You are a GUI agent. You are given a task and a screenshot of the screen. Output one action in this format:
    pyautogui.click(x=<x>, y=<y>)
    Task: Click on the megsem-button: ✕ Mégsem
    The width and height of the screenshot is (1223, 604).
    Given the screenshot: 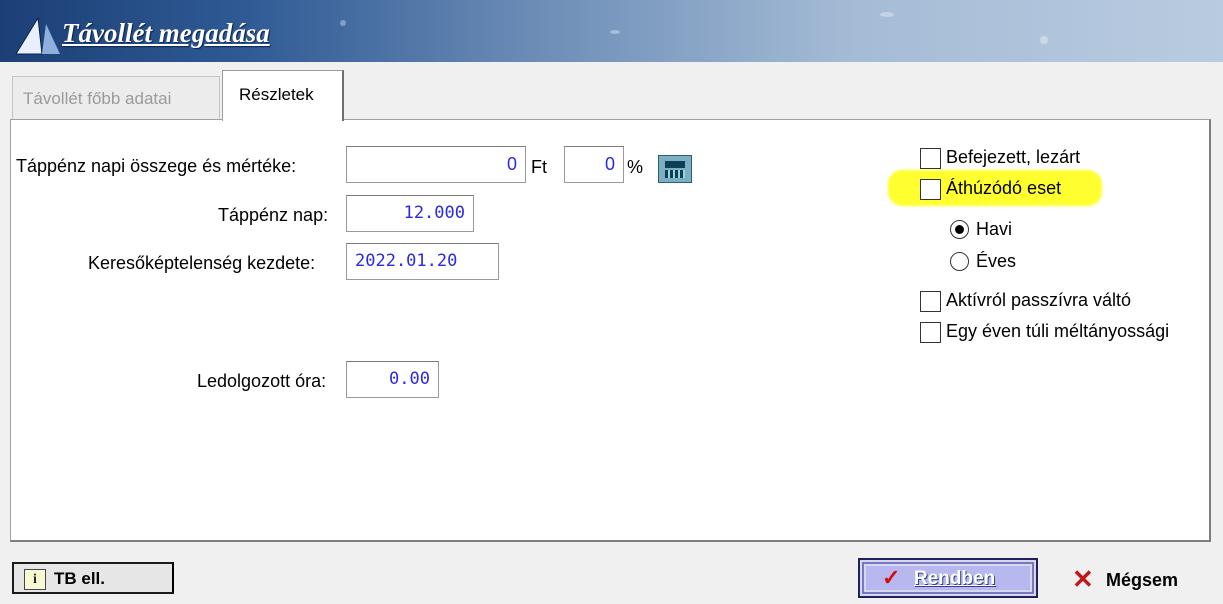 What is the action you would take?
    pyautogui.click(x=1140, y=579)
    